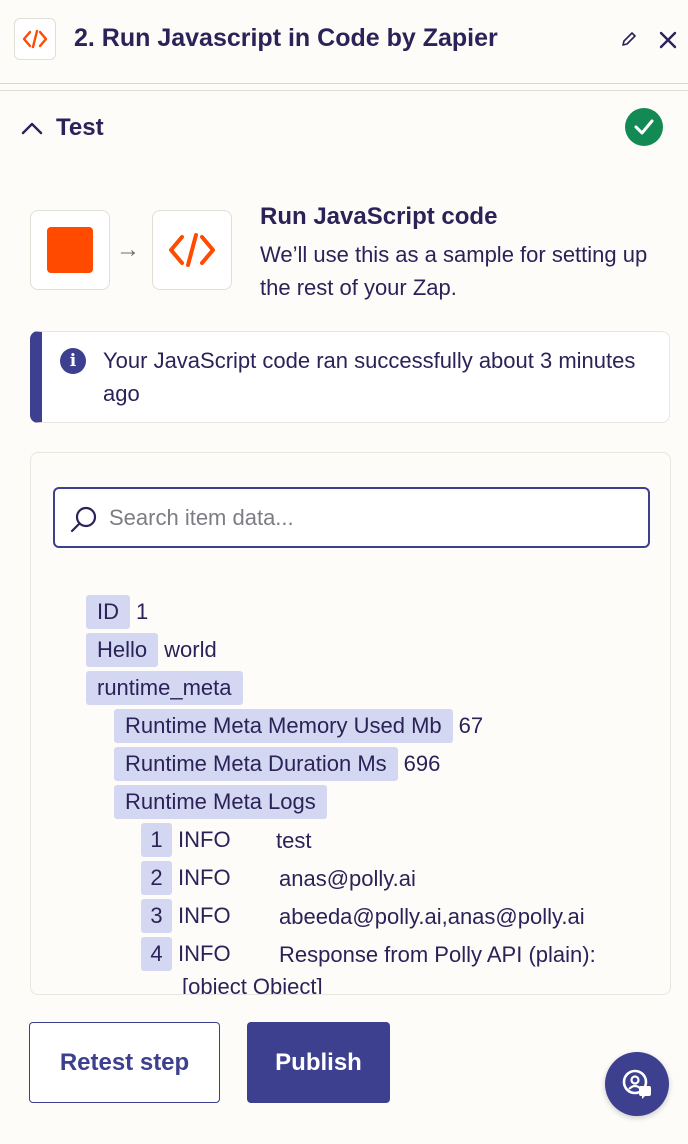 Image resolution: width=688 pixels, height=1144 pixels. I want to click on search-input, so click(369, 518).